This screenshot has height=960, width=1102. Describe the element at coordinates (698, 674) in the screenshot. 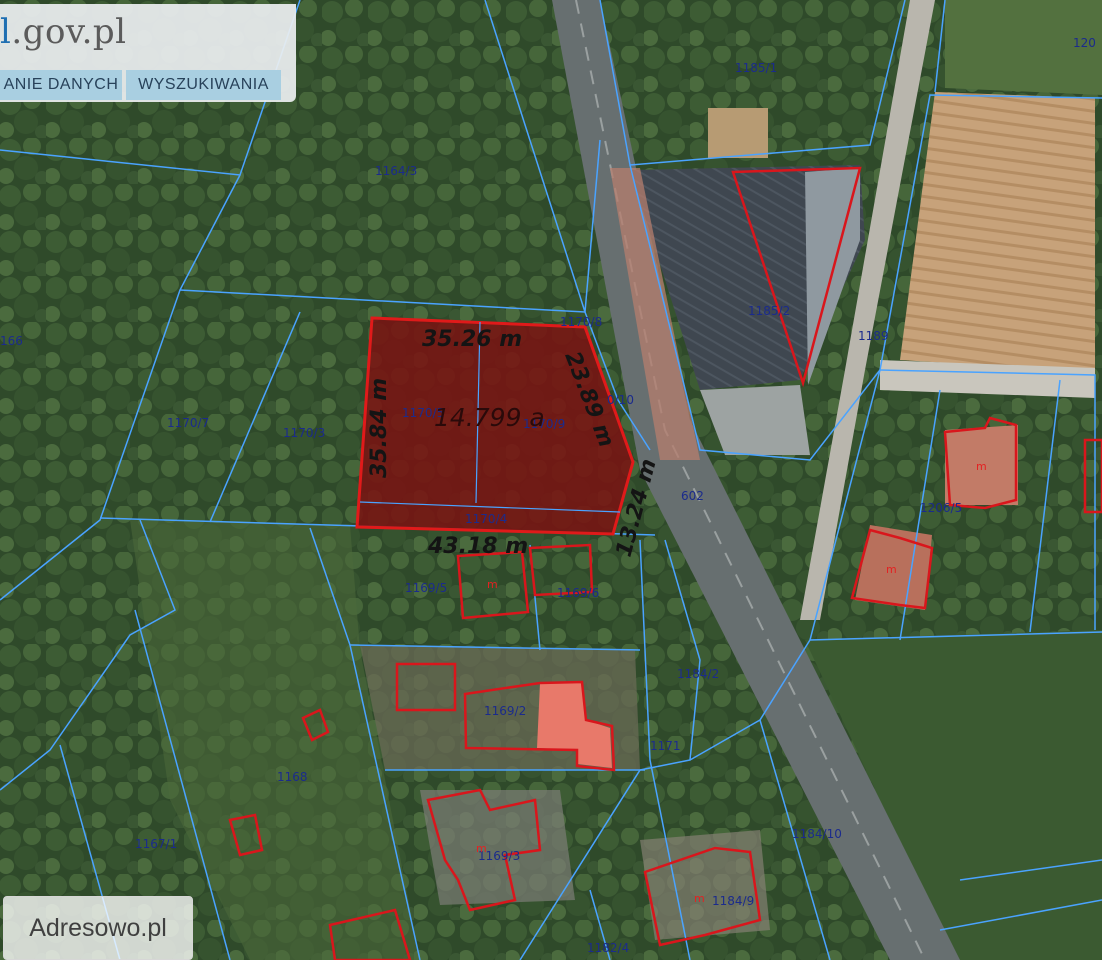

I see `parcel-label: 1184/2` at that location.